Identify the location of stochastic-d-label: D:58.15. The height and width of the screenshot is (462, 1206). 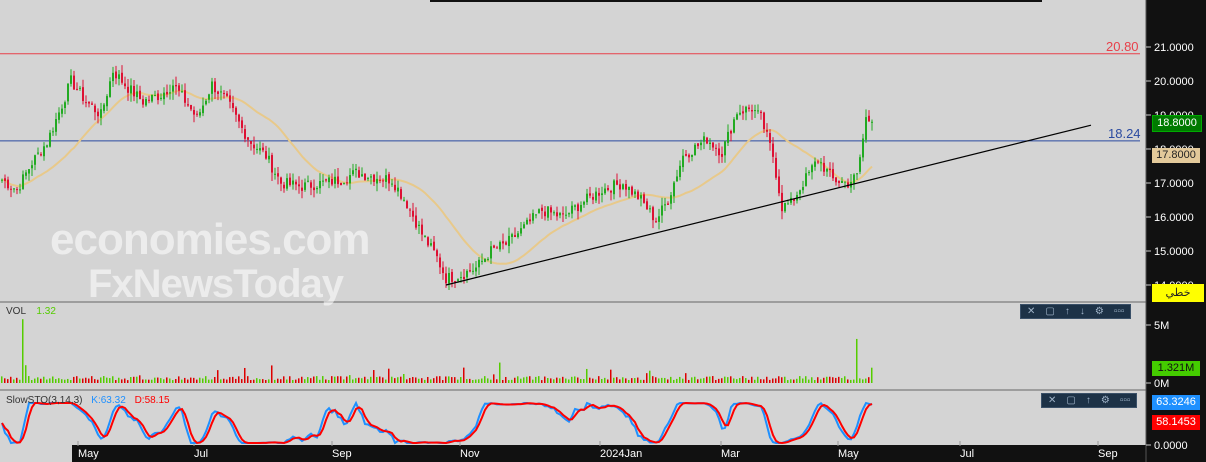
(152, 400).